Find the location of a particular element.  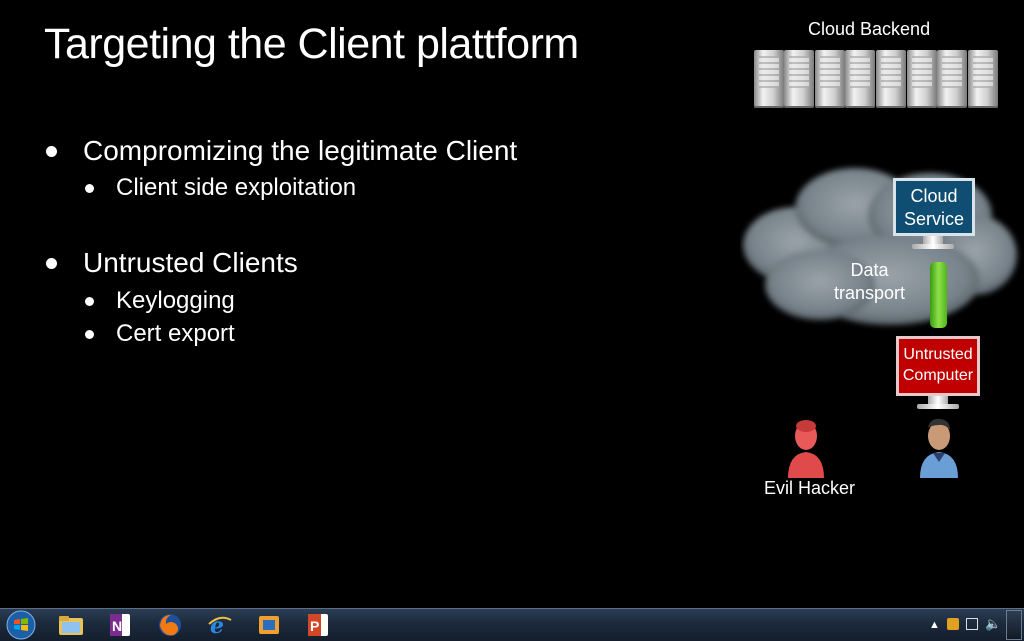

onenote-icon: N is located at coordinates (120, 625).